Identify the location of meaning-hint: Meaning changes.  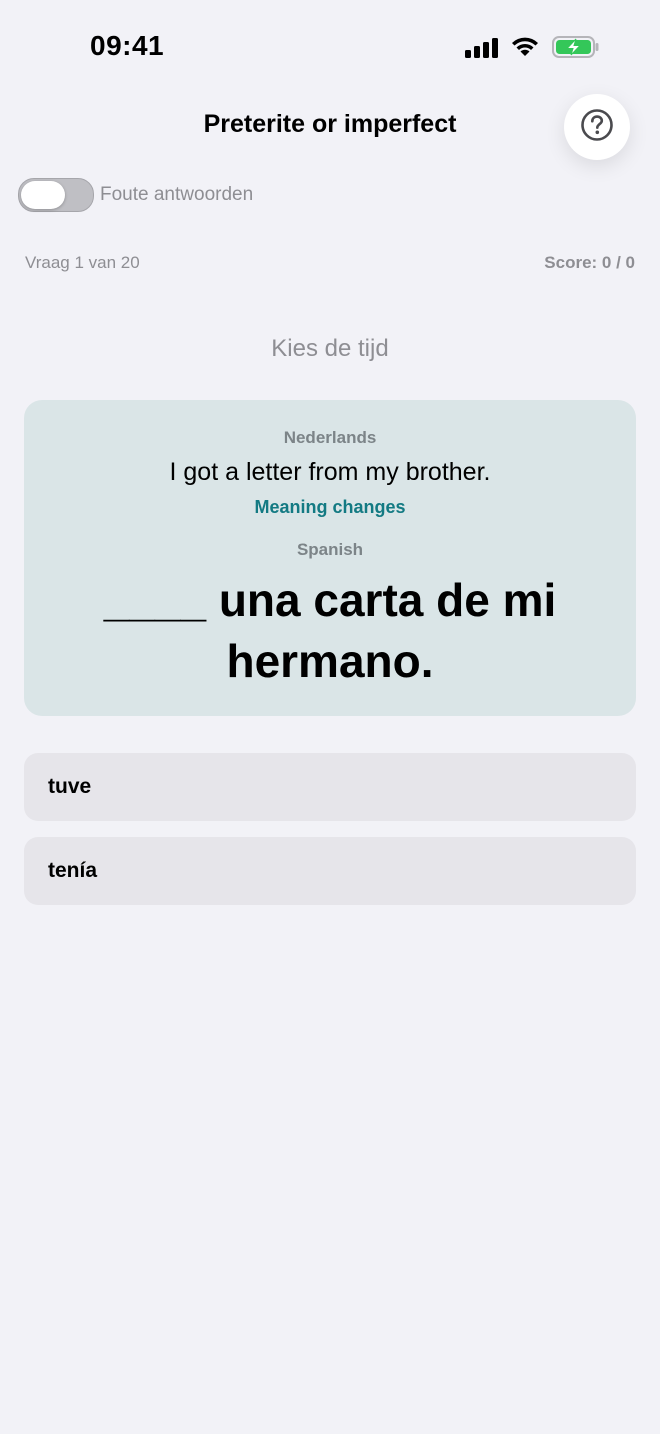
(330, 507).